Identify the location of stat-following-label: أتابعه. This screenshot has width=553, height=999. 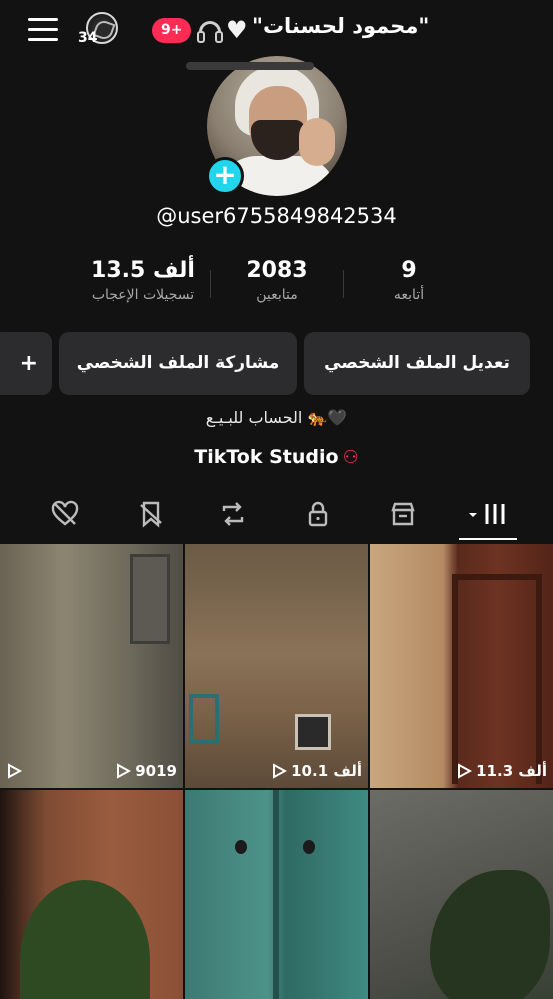
(409, 295).